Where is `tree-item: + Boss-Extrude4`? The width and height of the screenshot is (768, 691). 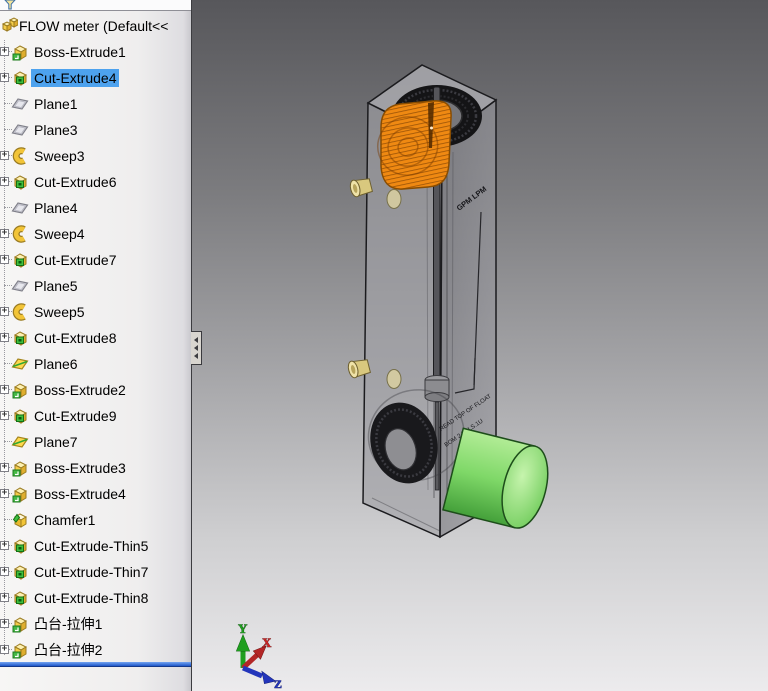 tree-item: + Boss-Extrude4 is located at coordinates (95, 494).